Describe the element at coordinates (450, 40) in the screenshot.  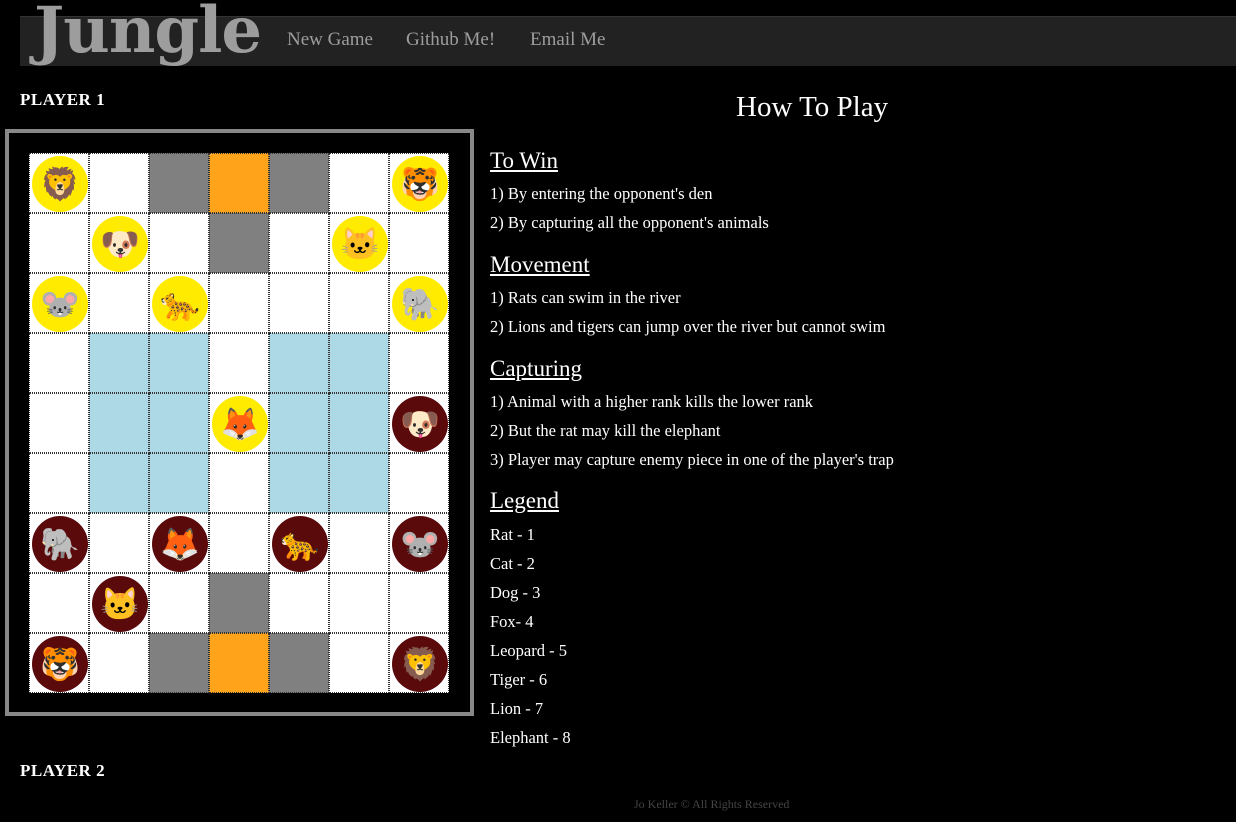
I see `nav-github: Github Me!` at that location.